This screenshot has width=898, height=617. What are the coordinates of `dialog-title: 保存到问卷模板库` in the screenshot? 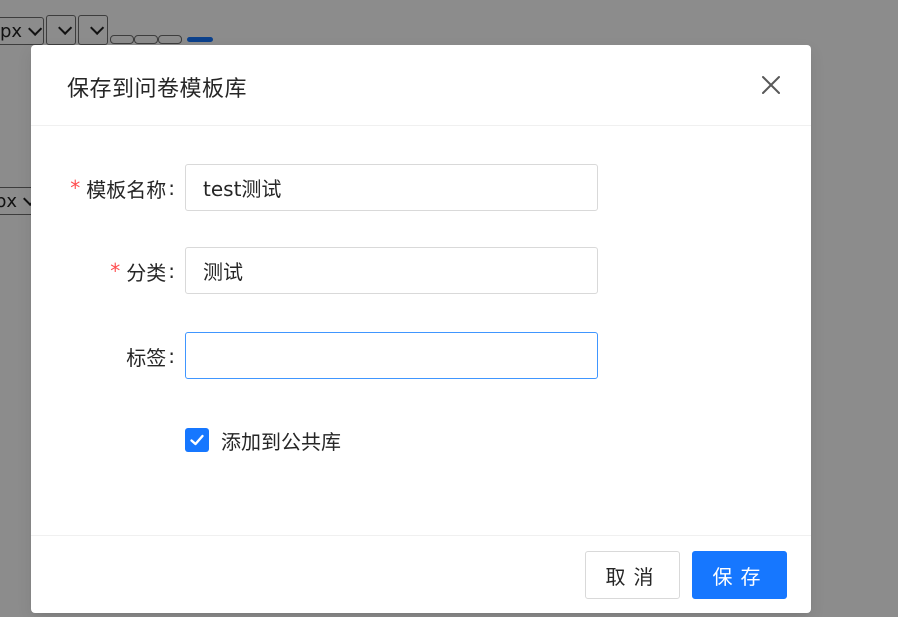 It's located at (157, 89).